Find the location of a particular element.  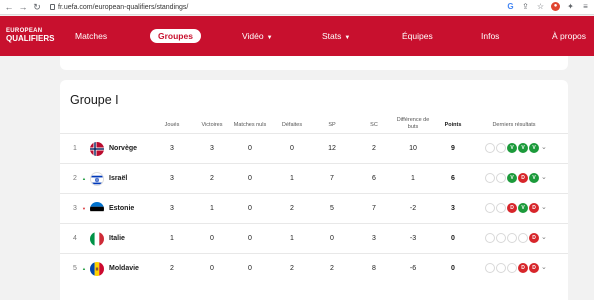

wins: 3 is located at coordinates (212, 148).